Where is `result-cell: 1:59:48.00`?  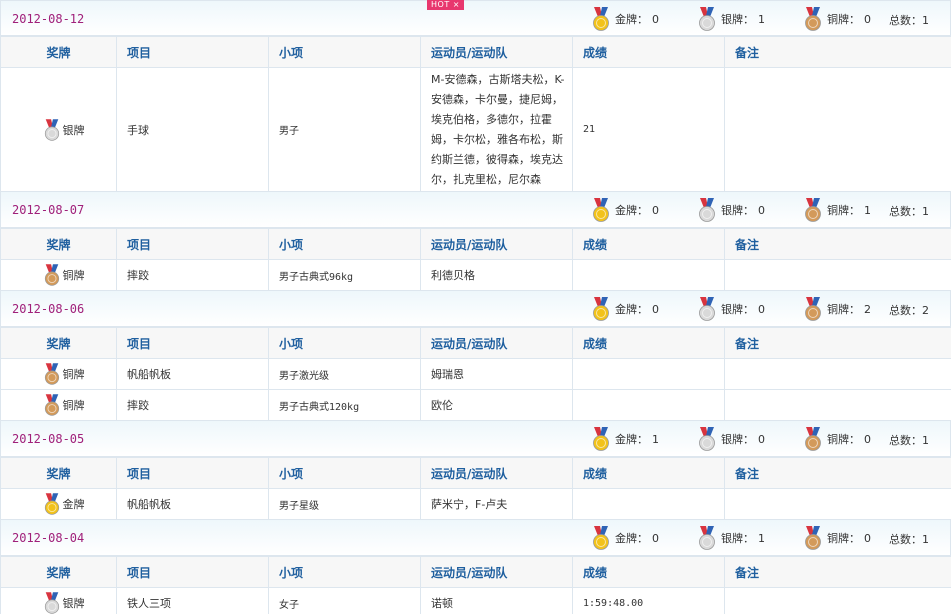
result-cell: 1:59:48.00 is located at coordinates (648, 600).